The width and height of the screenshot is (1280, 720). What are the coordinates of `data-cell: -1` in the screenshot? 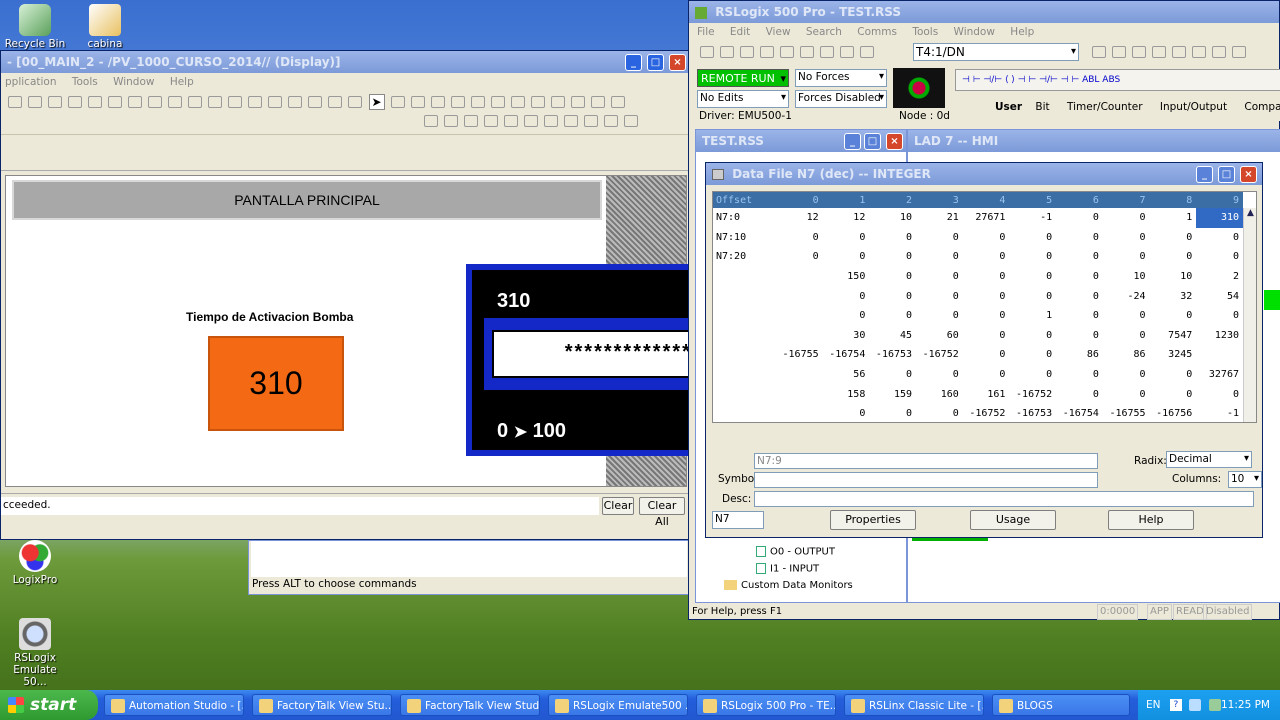 It's located at (1219, 413).